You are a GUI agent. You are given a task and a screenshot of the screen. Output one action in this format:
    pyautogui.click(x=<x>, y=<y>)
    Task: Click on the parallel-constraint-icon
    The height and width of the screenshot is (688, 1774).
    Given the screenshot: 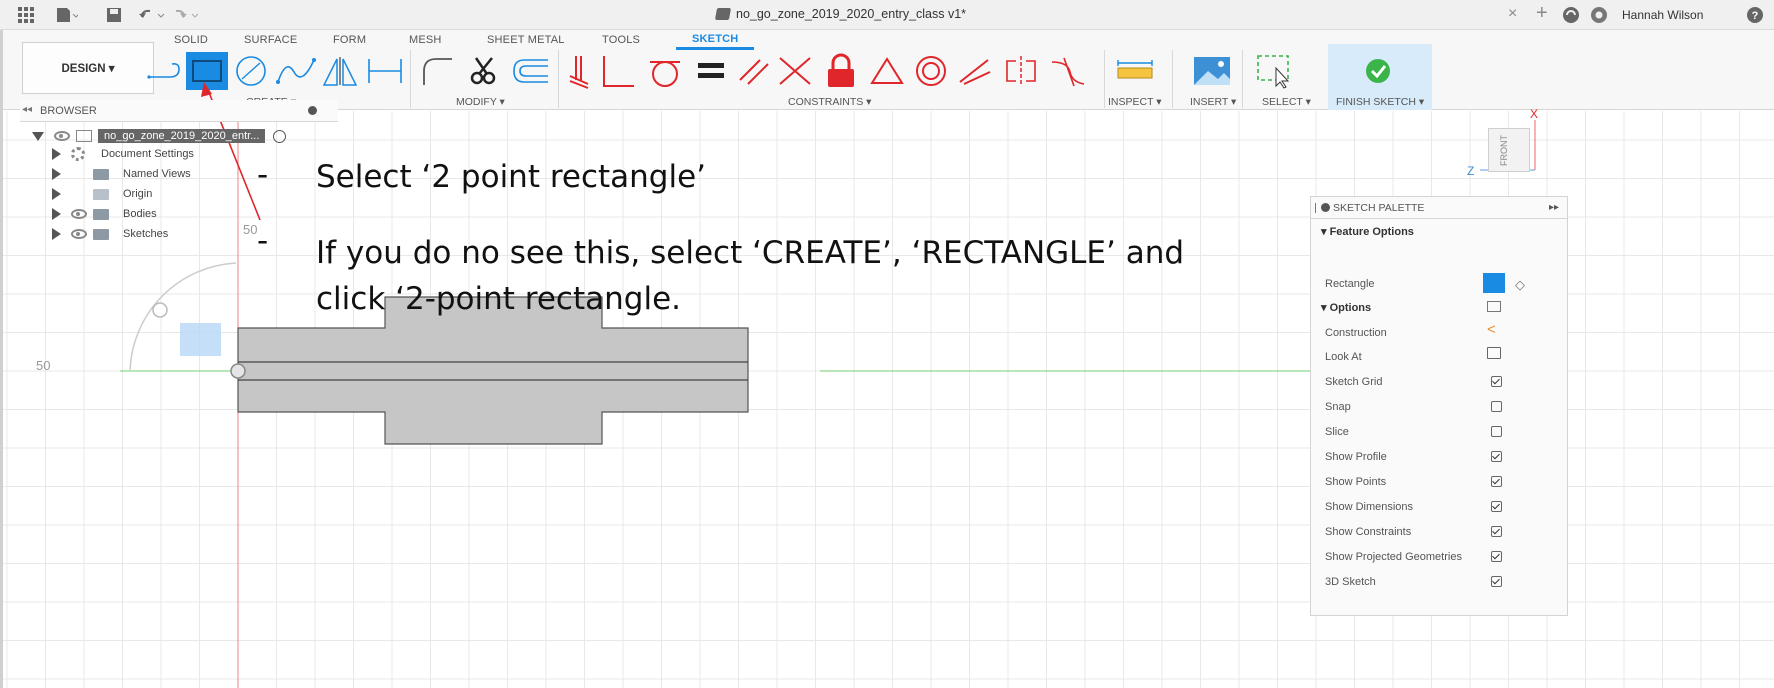 What is the action you would take?
    pyautogui.click(x=753, y=71)
    